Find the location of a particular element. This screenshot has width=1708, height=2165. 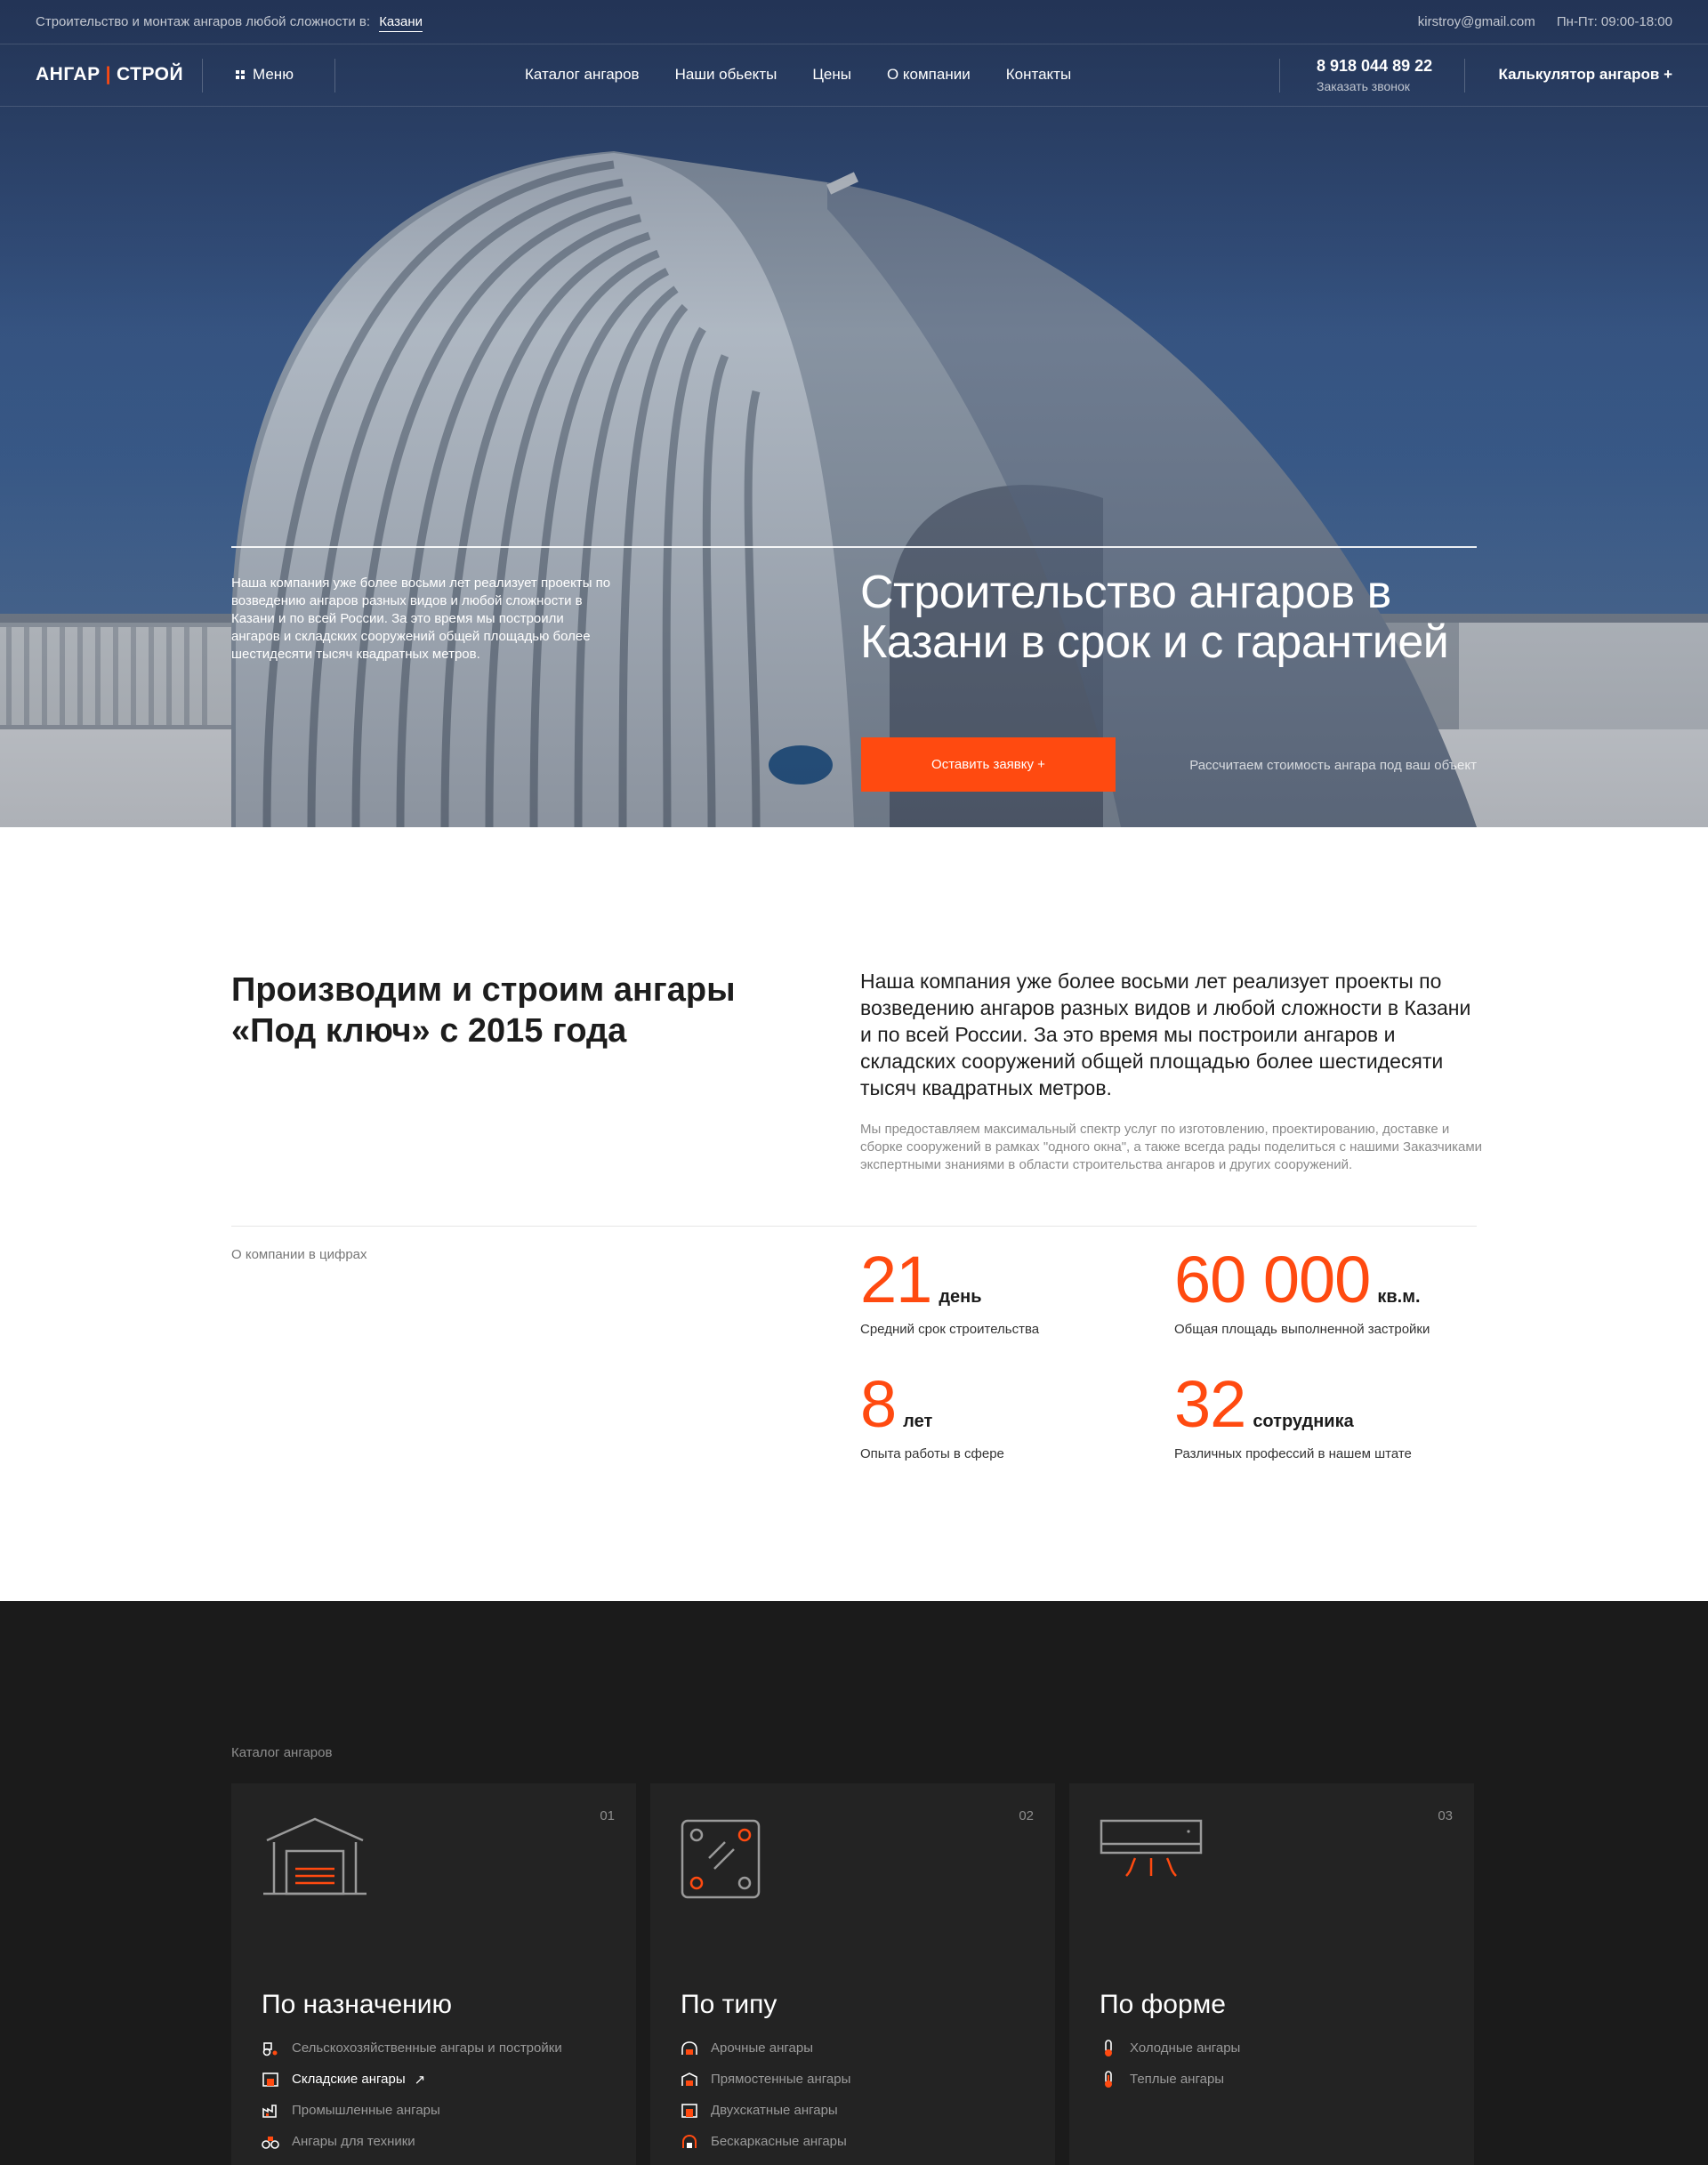

stat-item: 21 день Средний срок строительства is located at coordinates (950, 1292).